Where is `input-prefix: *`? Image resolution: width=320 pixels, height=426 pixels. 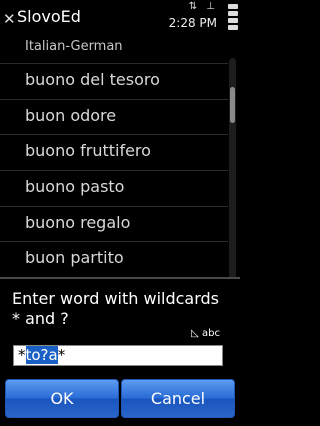
input-prefix: * is located at coordinates (22, 355).